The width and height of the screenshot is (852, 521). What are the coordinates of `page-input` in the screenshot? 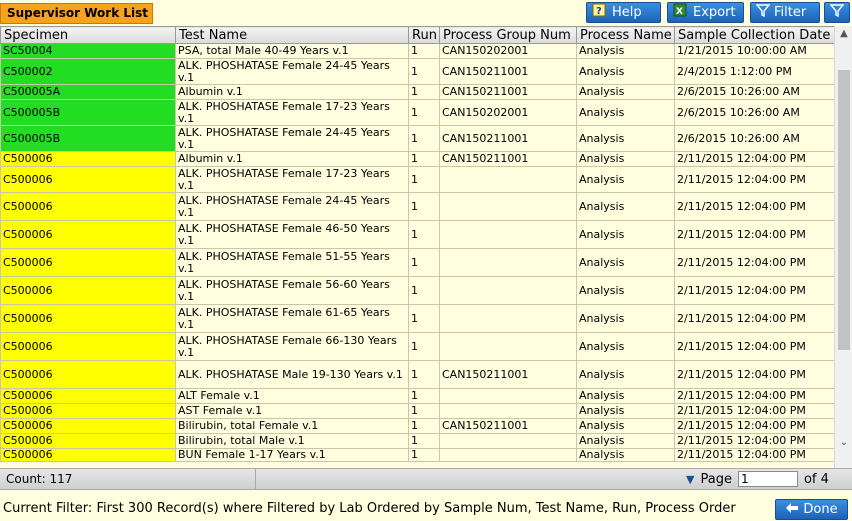 It's located at (767, 479).